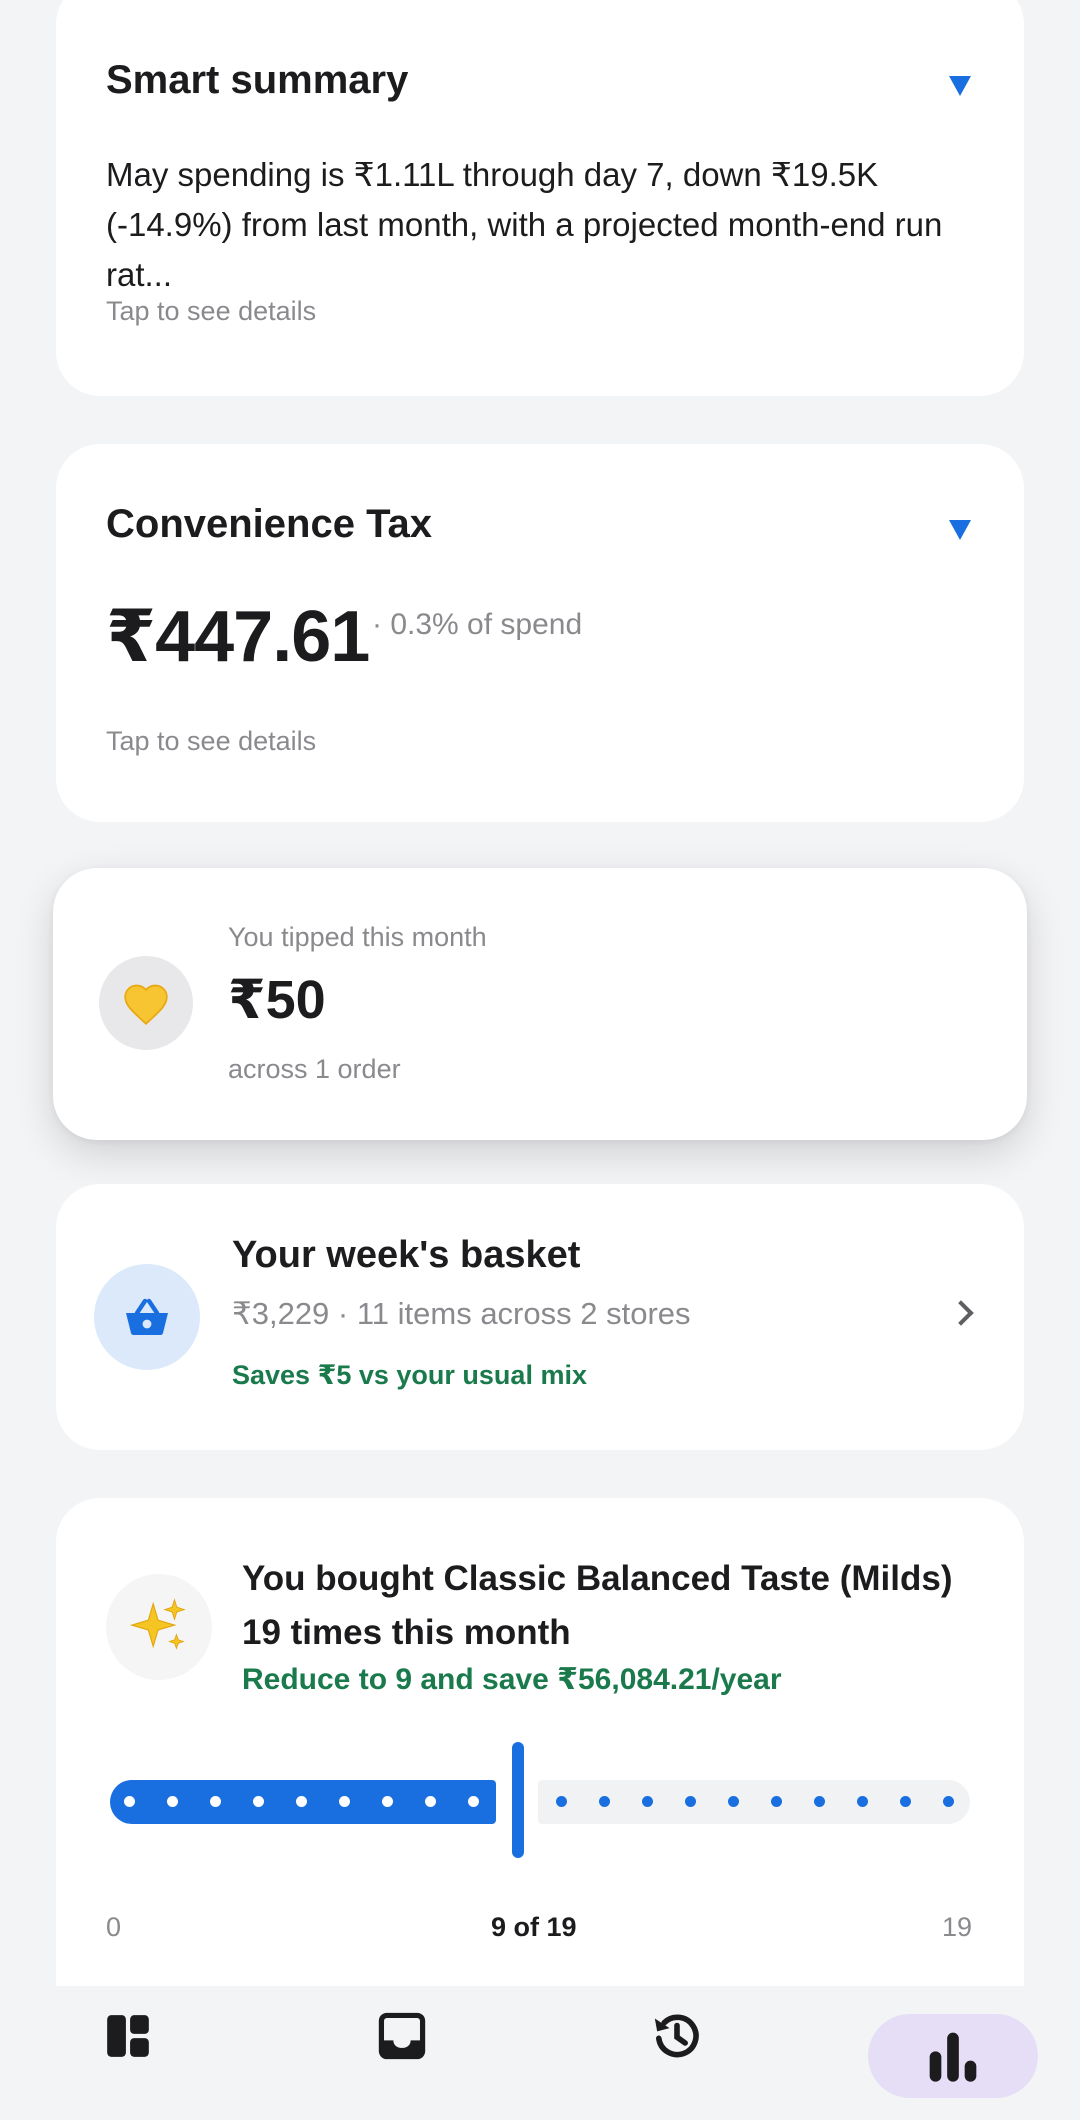  I want to click on tips-sub: across 1 order, so click(314, 1069).